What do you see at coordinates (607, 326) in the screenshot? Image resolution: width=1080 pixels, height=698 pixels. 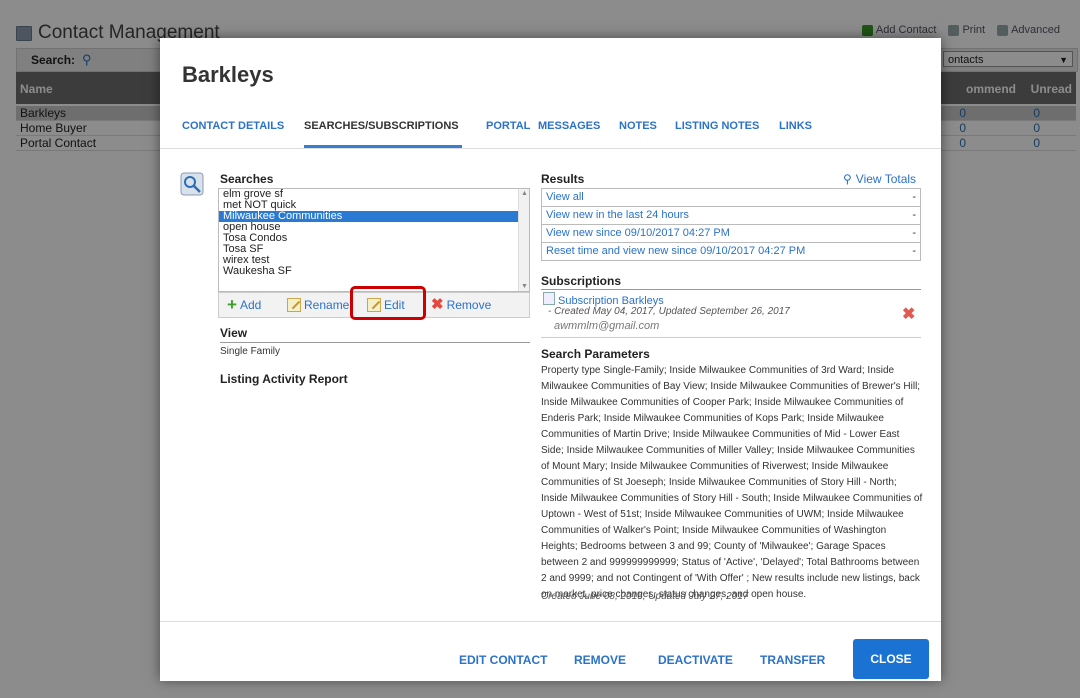 I see `subscription-email: awmmlm@gmail.com` at bounding box center [607, 326].